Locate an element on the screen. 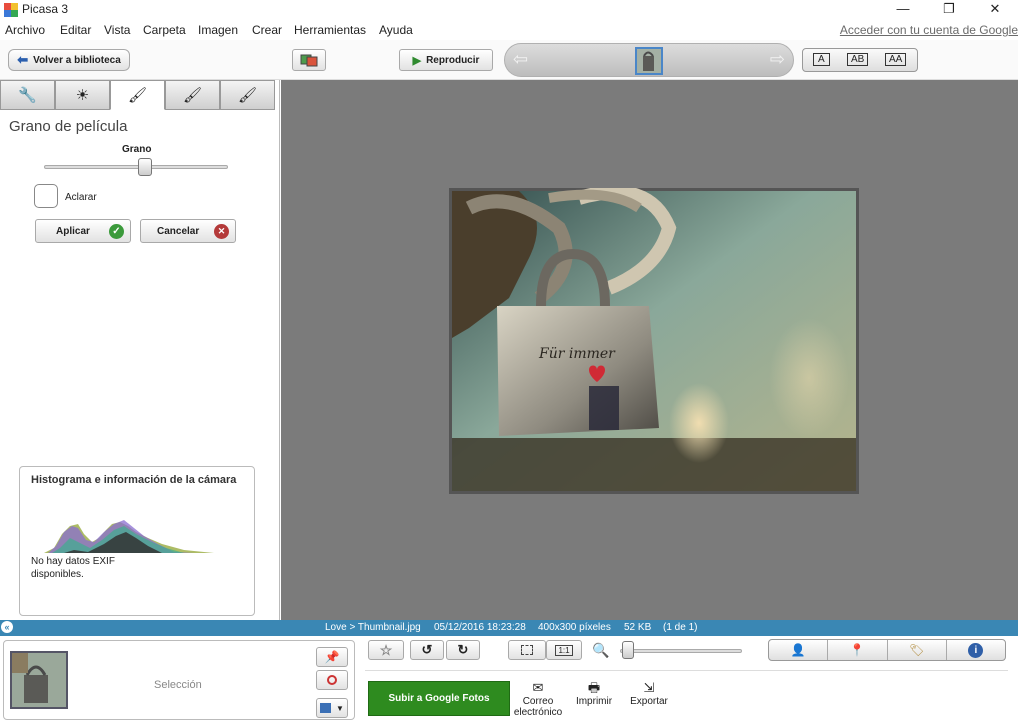  apply-button: Aplicar ✓ is located at coordinates (83, 231).